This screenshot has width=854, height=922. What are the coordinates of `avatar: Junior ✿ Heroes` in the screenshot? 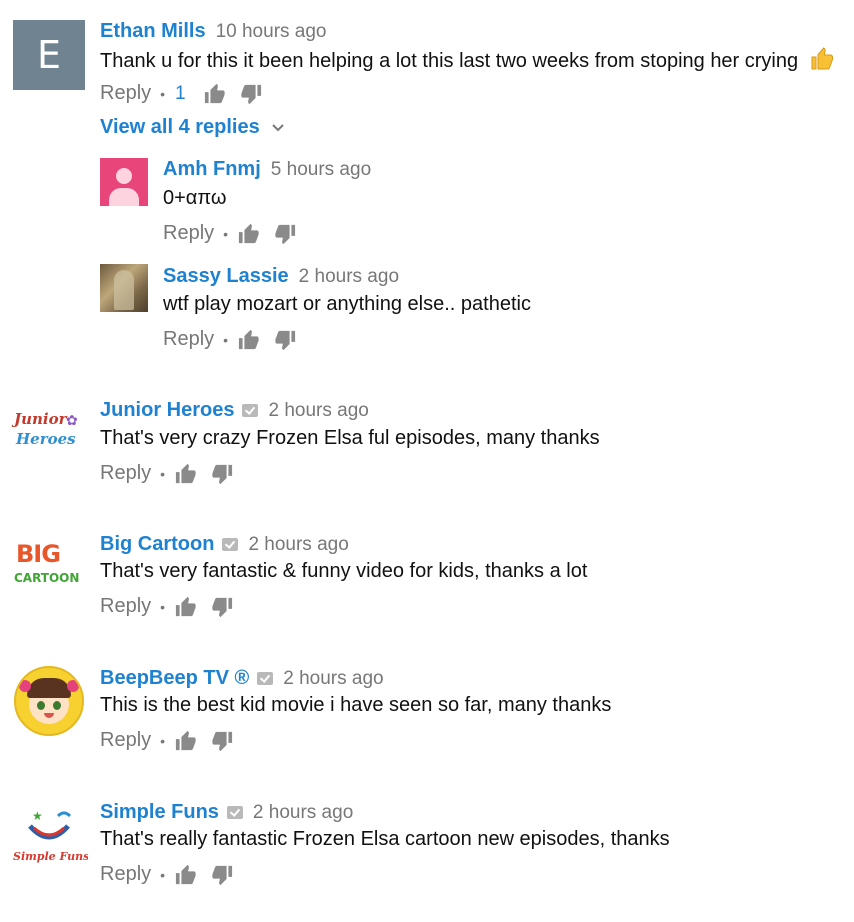 It's located at (49, 433).